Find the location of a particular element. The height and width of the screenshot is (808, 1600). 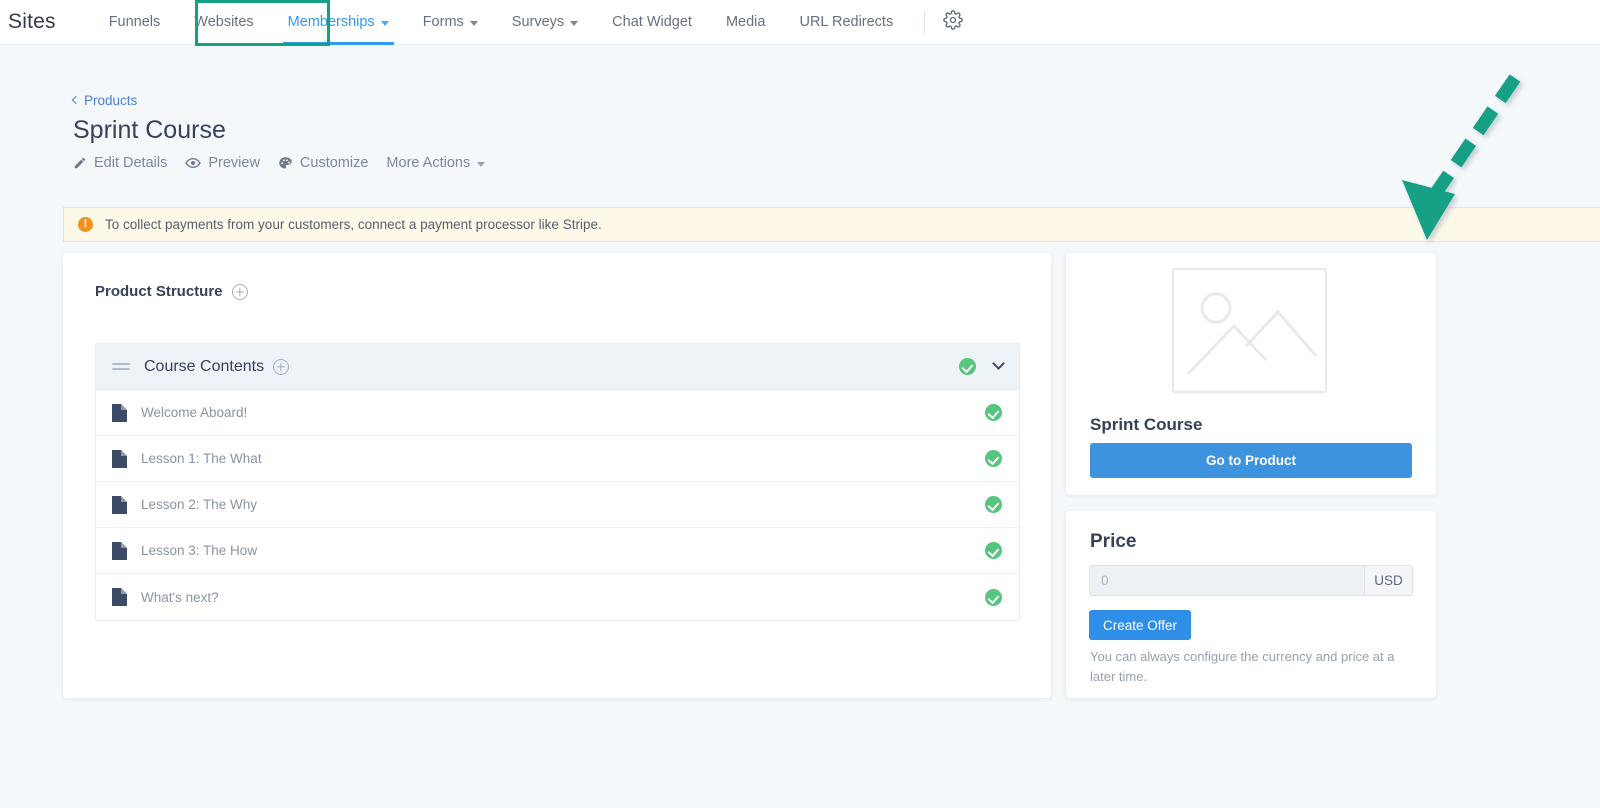

breadcrumb-label: Products is located at coordinates (111, 100).